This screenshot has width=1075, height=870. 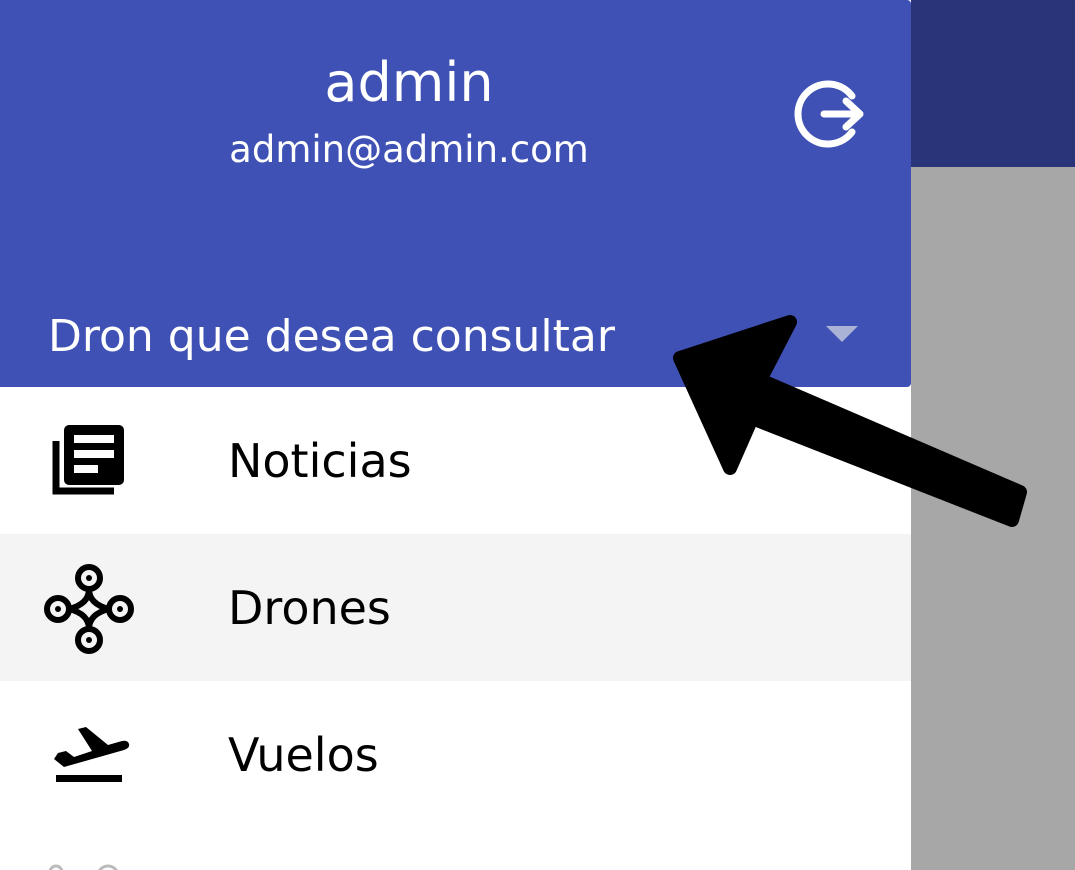 I want to click on drone-select-label: Dron que desea consultar, so click(x=331, y=336).